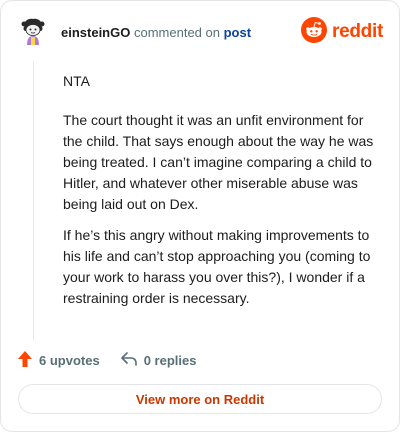 Image resolution: width=400 pixels, height=432 pixels. I want to click on username: einsteinGO, so click(95, 32).